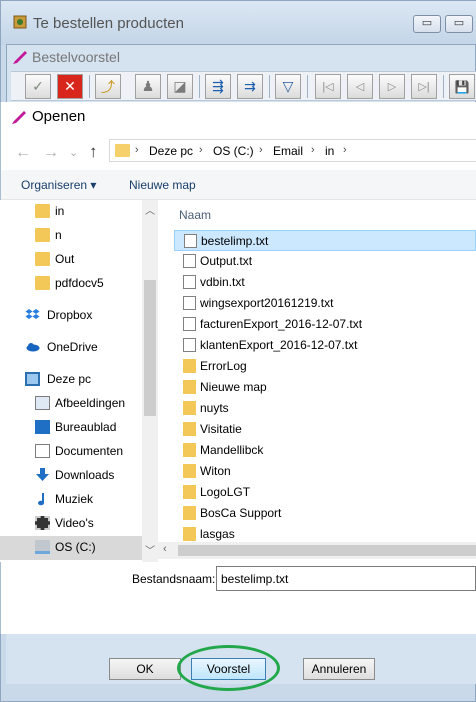  I want to click on recent-locations-icon: ⌄, so click(73, 152).